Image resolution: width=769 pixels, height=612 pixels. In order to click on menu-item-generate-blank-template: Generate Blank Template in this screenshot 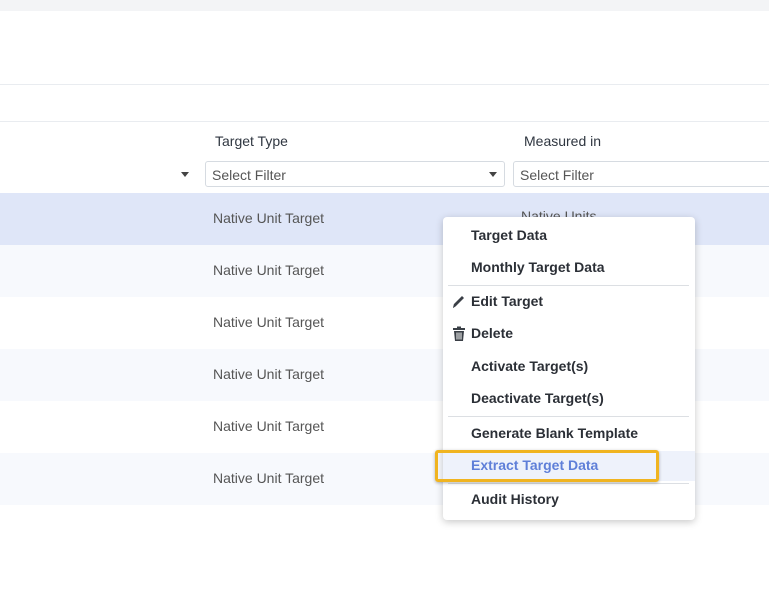, I will do `click(569, 434)`.